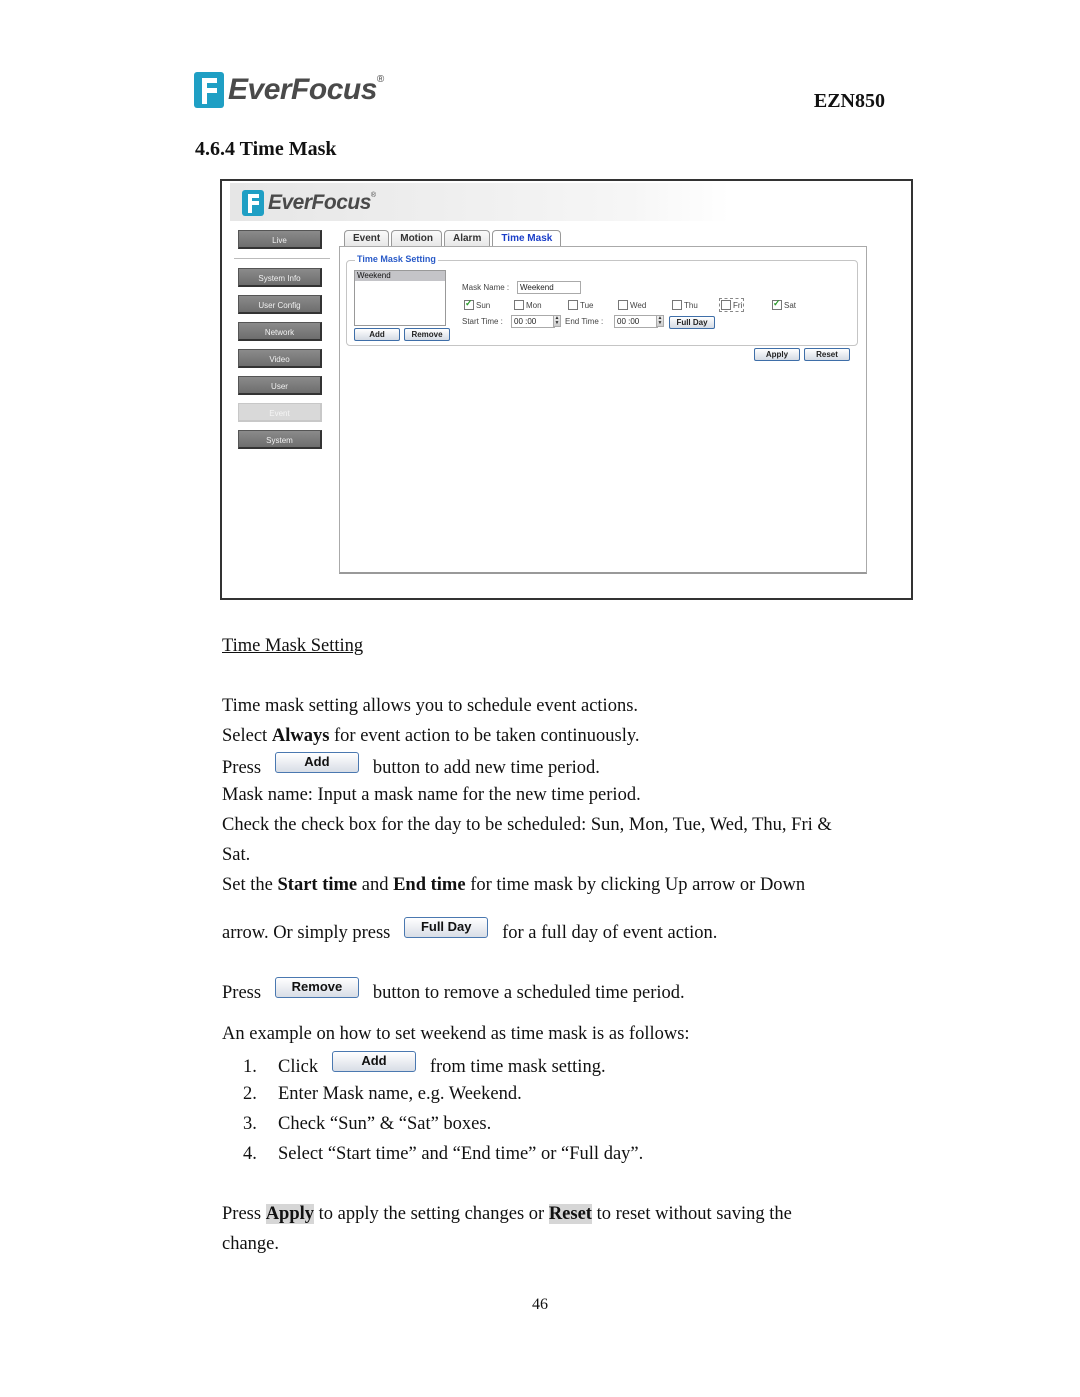 Image resolution: width=1080 pixels, height=1397 pixels. I want to click on start-time-spinner: ▲ ▼, so click(557, 321).